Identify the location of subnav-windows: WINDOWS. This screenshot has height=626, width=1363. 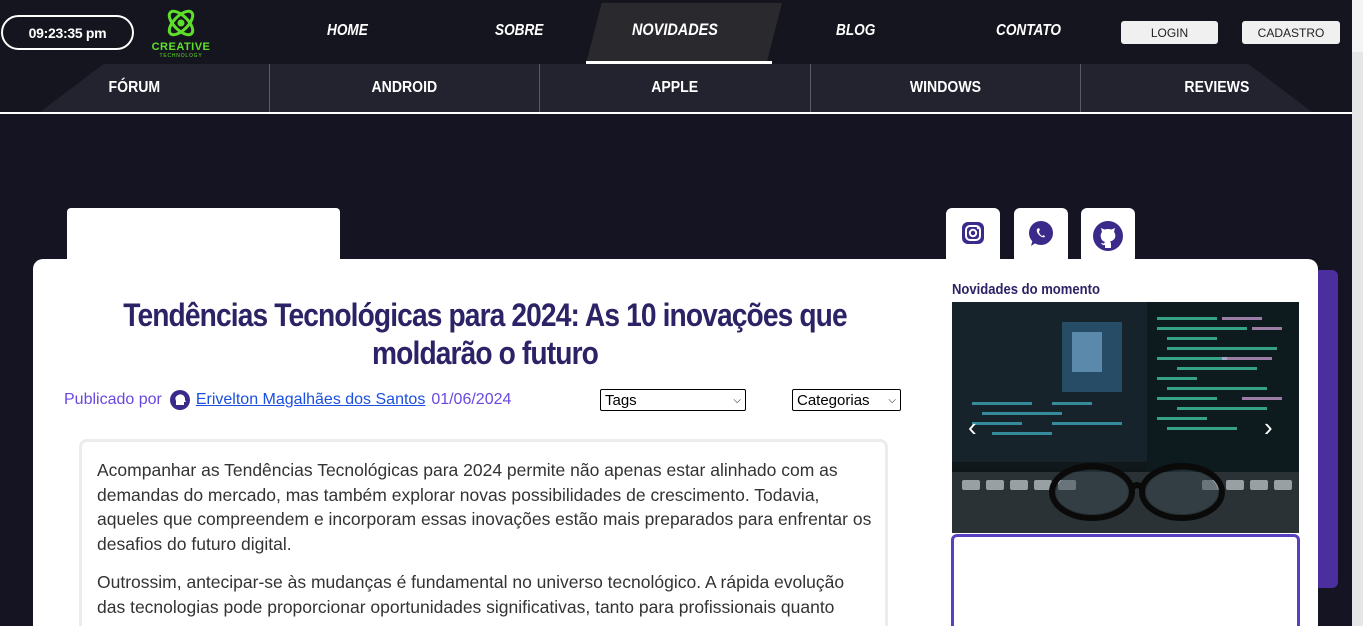
(945, 88).